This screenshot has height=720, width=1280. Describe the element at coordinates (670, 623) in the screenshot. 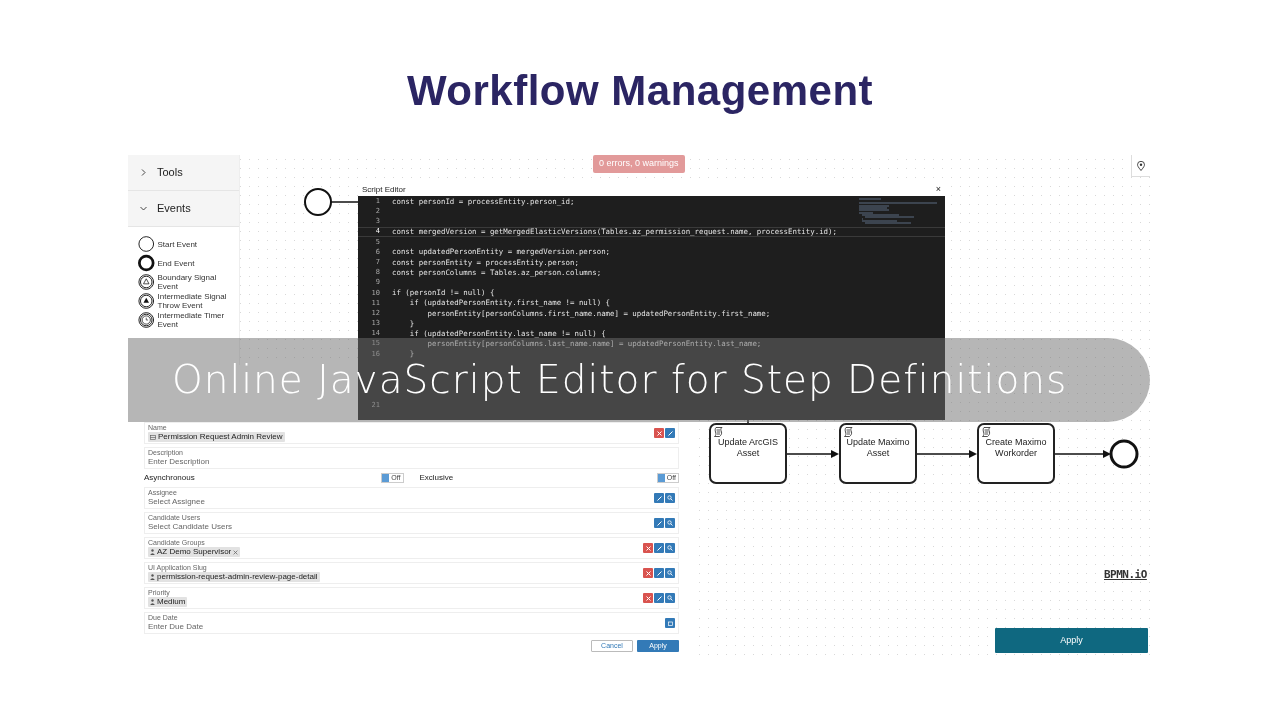

I see `calendar-button` at that location.